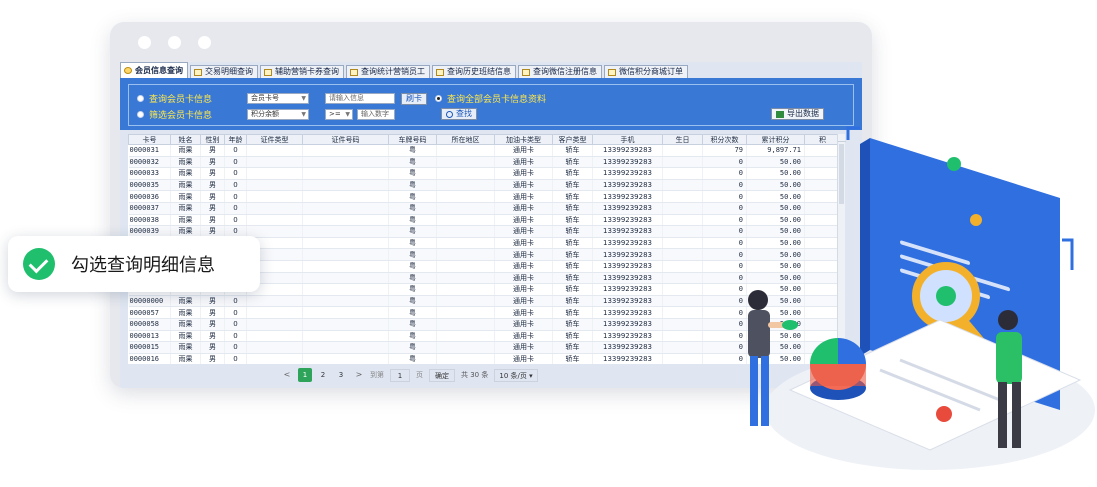 This screenshot has height=487, width=1097. What do you see at coordinates (560, 71) in the screenshot?
I see `tab-6: 查询微信注册信息` at bounding box center [560, 71].